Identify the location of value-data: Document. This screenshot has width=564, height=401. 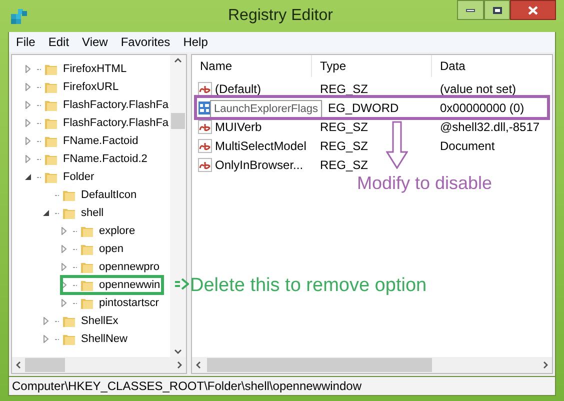
(467, 145).